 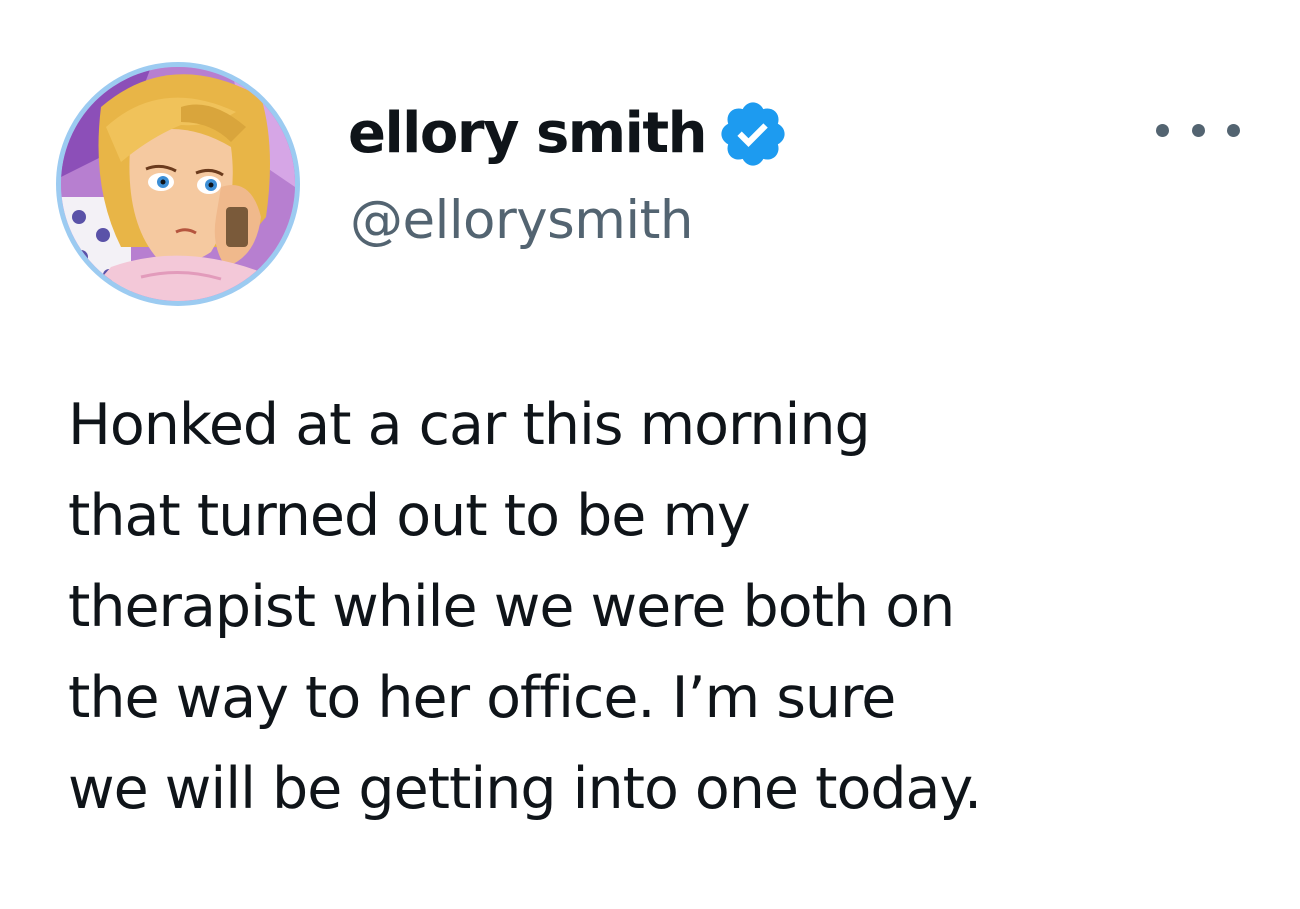 What do you see at coordinates (753, 134) in the screenshot?
I see `verified-badge-icon` at bounding box center [753, 134].